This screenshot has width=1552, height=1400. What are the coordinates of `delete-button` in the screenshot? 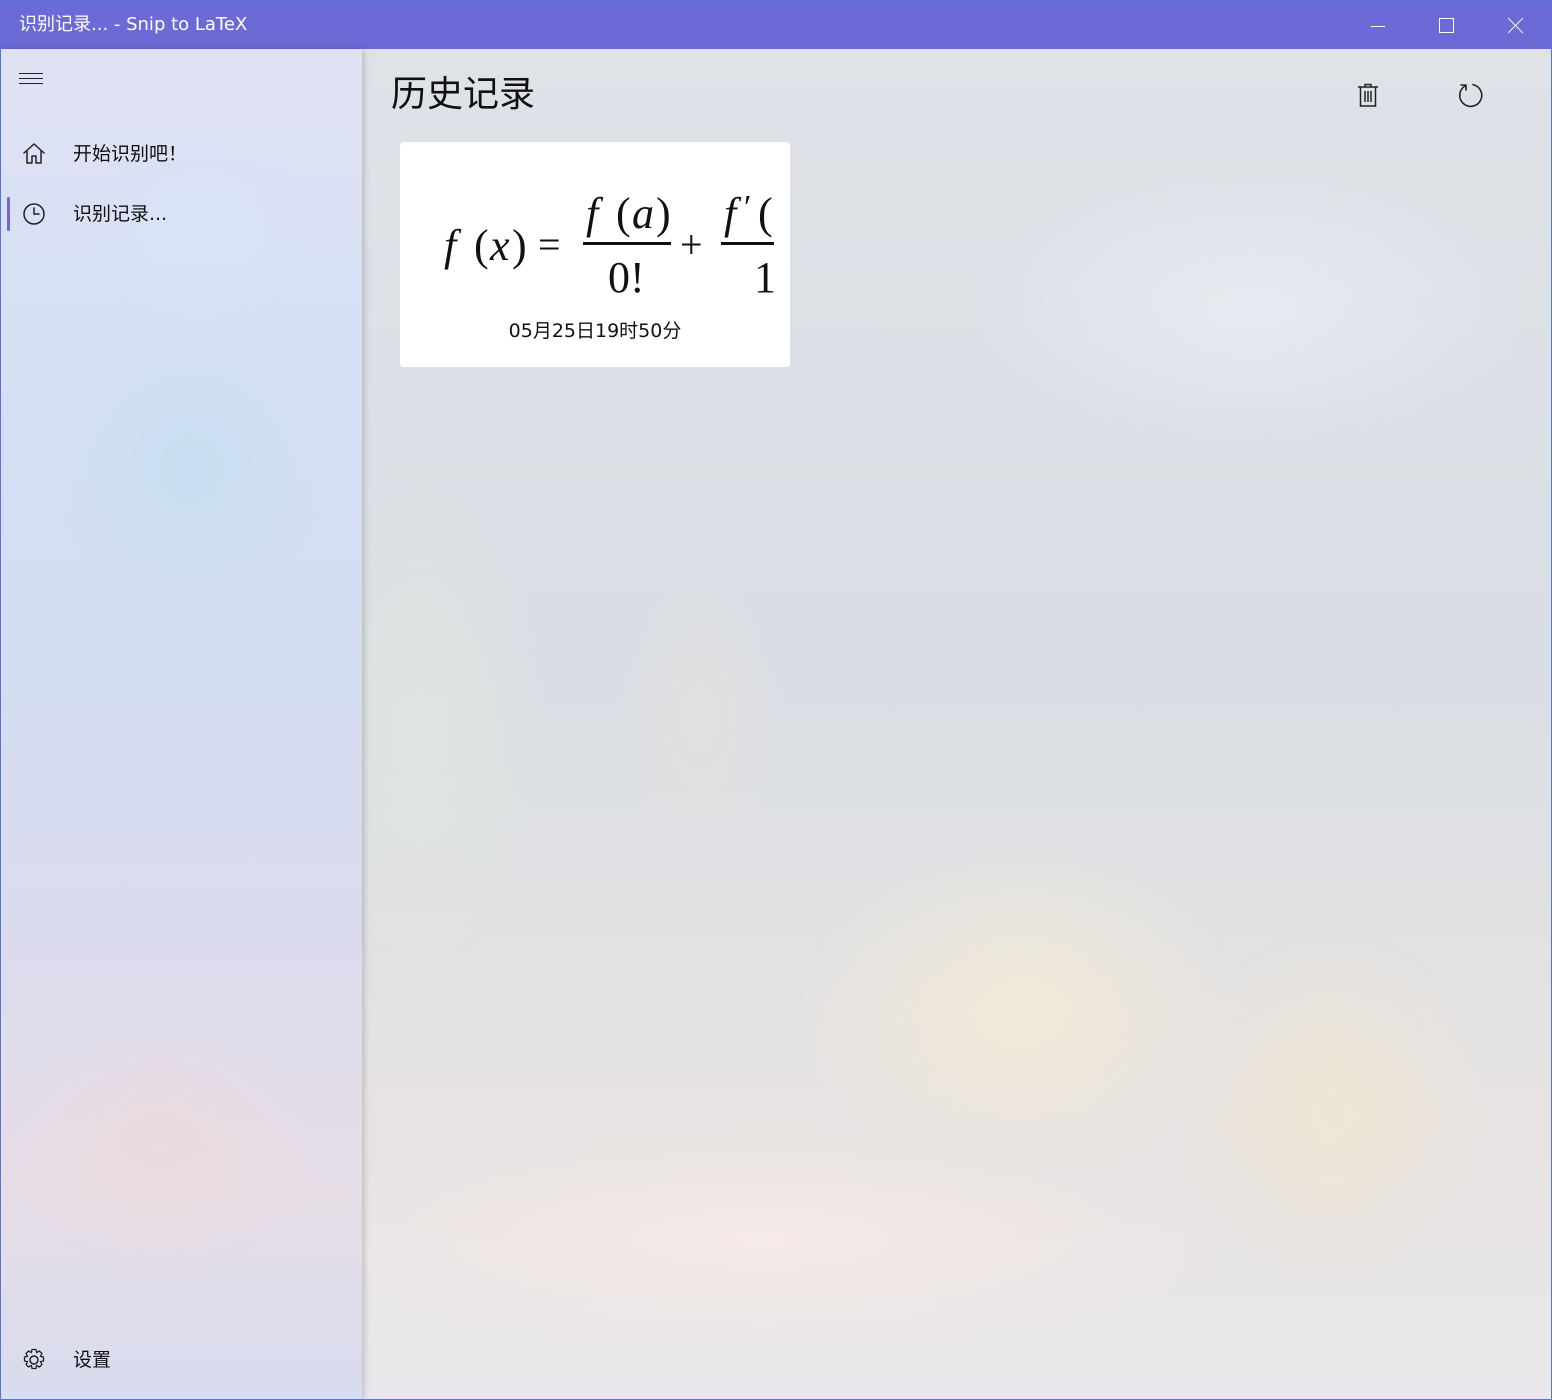 It's located at (1368, 95).